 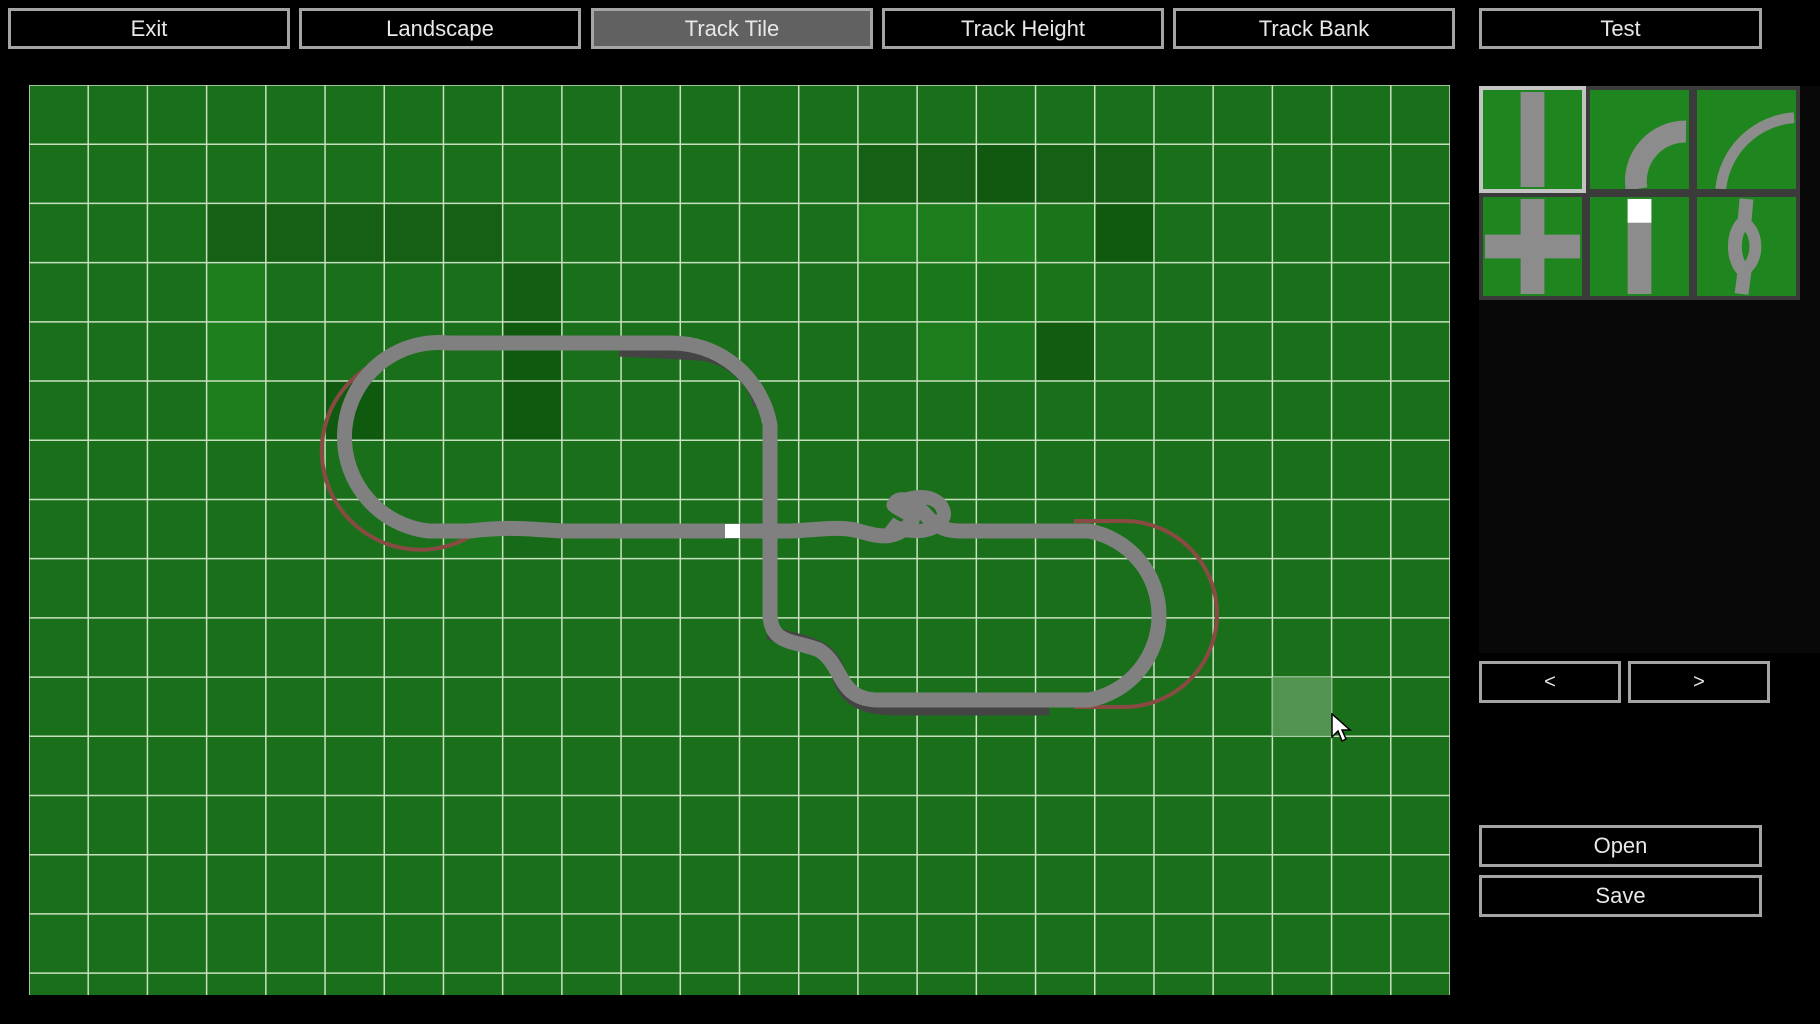 What do you see at coordinates (1699, 682) in the screenshot?
I see `next-tiles-button: >` at bounding box center [1699, 682].